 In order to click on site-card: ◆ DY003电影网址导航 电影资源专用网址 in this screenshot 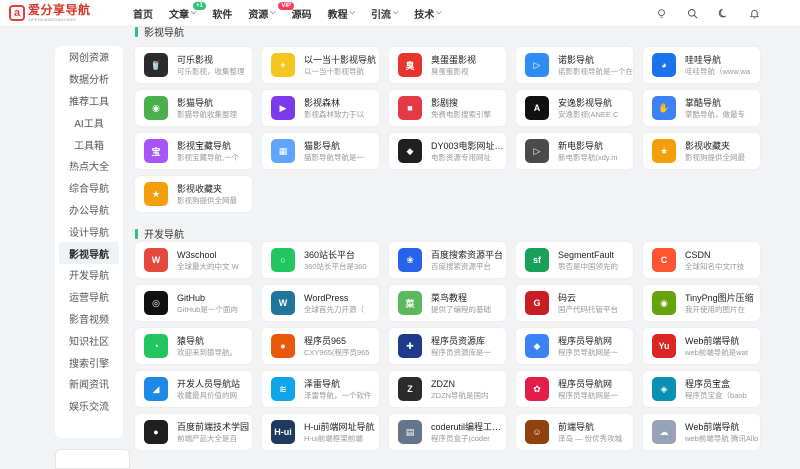, I will do `click(447, 151)`.